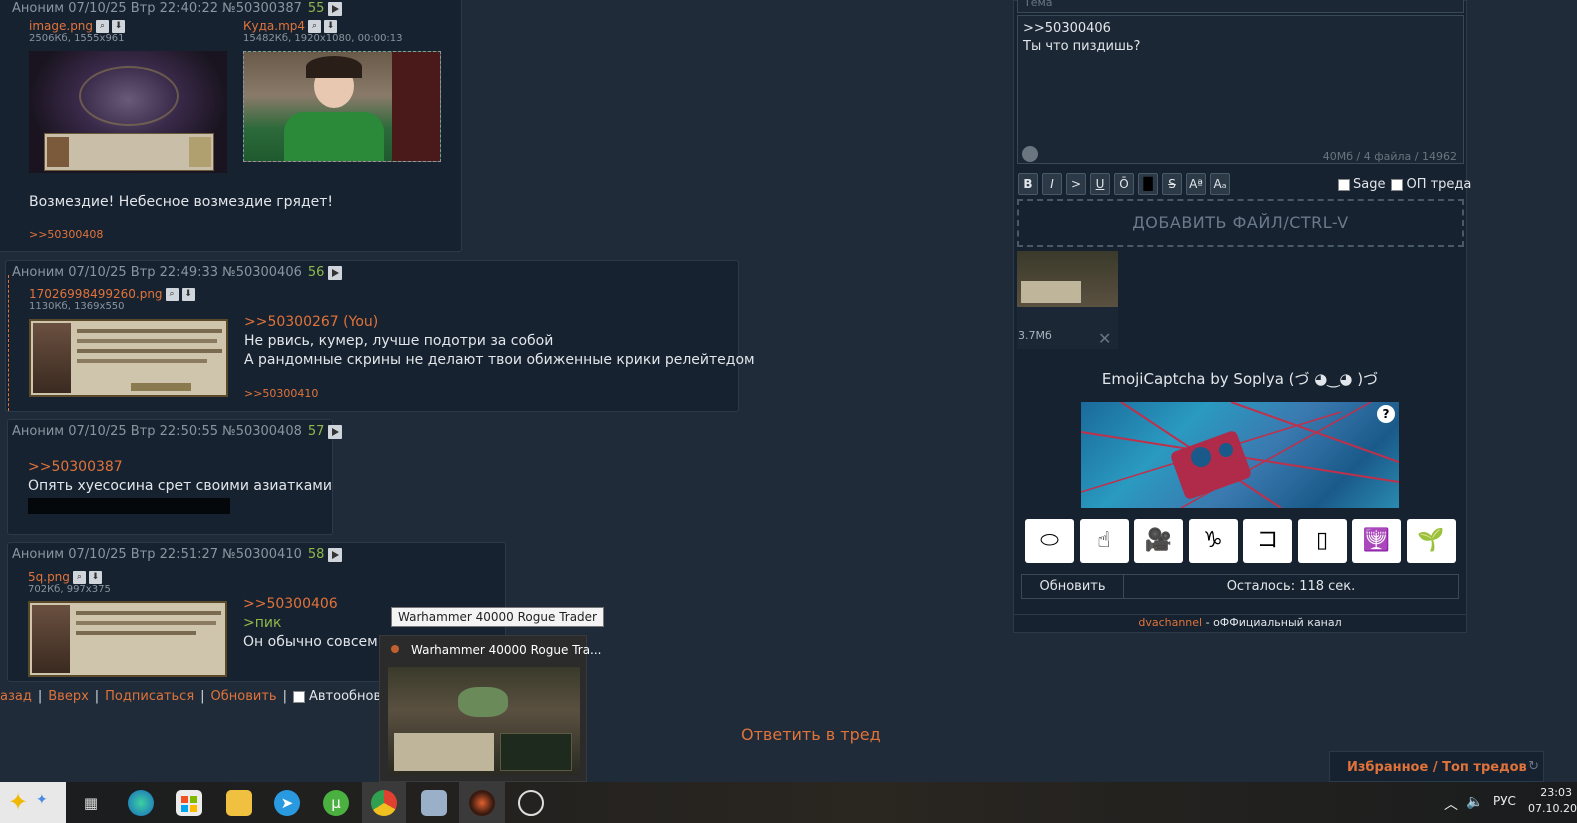 The height and width of the screenshot is (823, 1577). What do you see at coordinates (262, 431) in the screenshot?
I see `post-number: №50300408` at bounding box center [262, 431].